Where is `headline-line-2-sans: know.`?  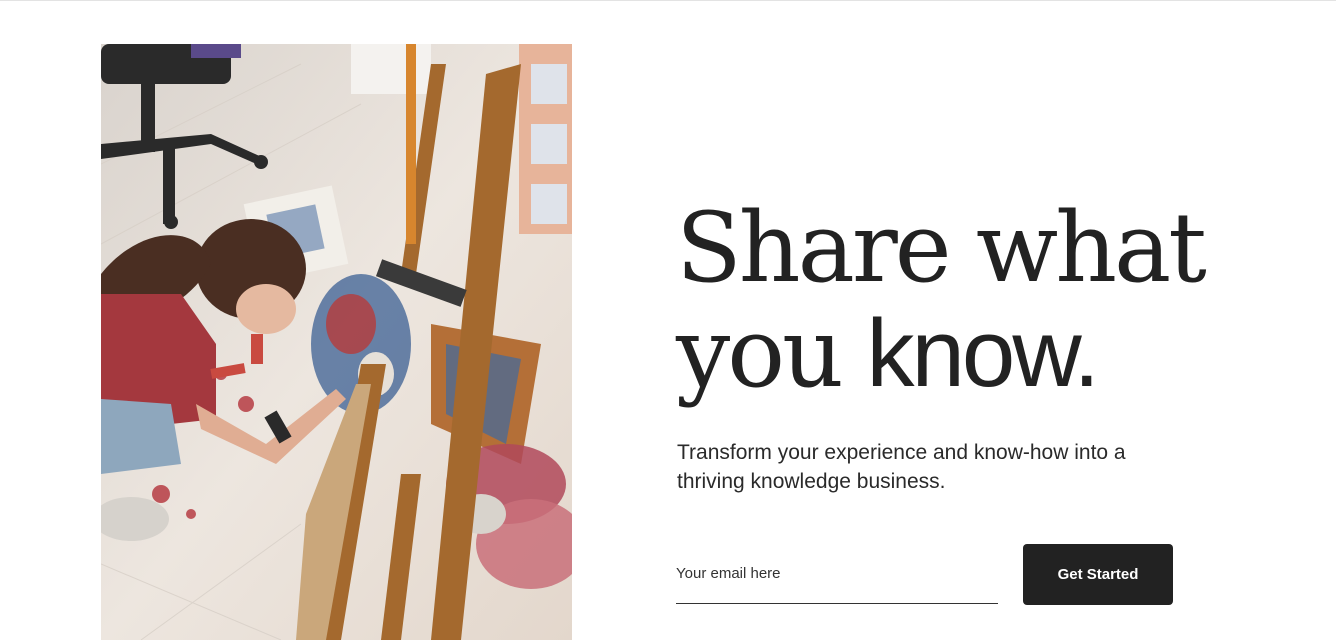 headline-line-2-sans: know. is located at coordinates (983, 353).